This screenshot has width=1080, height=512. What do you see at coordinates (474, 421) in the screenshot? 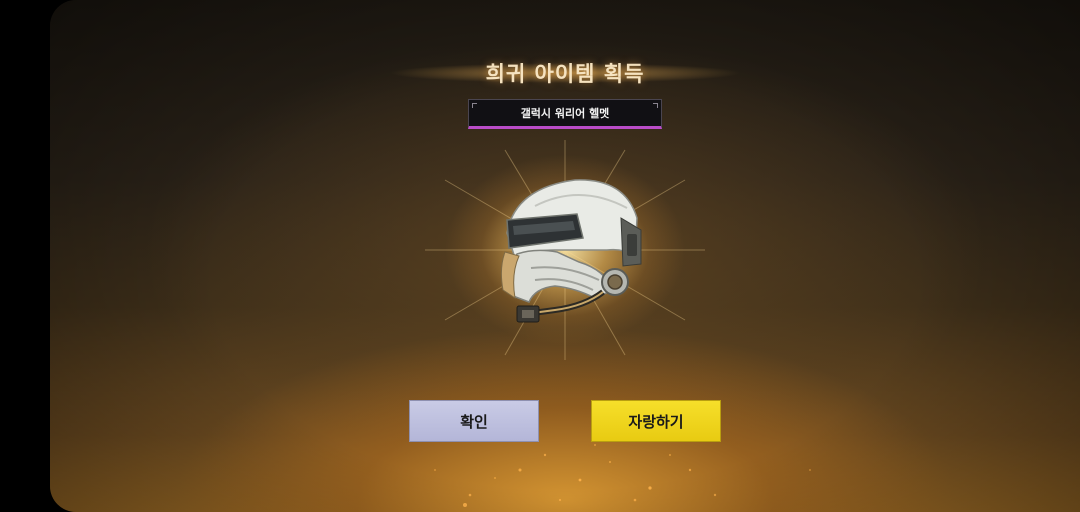
I see `confirm-button: 확인` at bounding box center [474, 421].